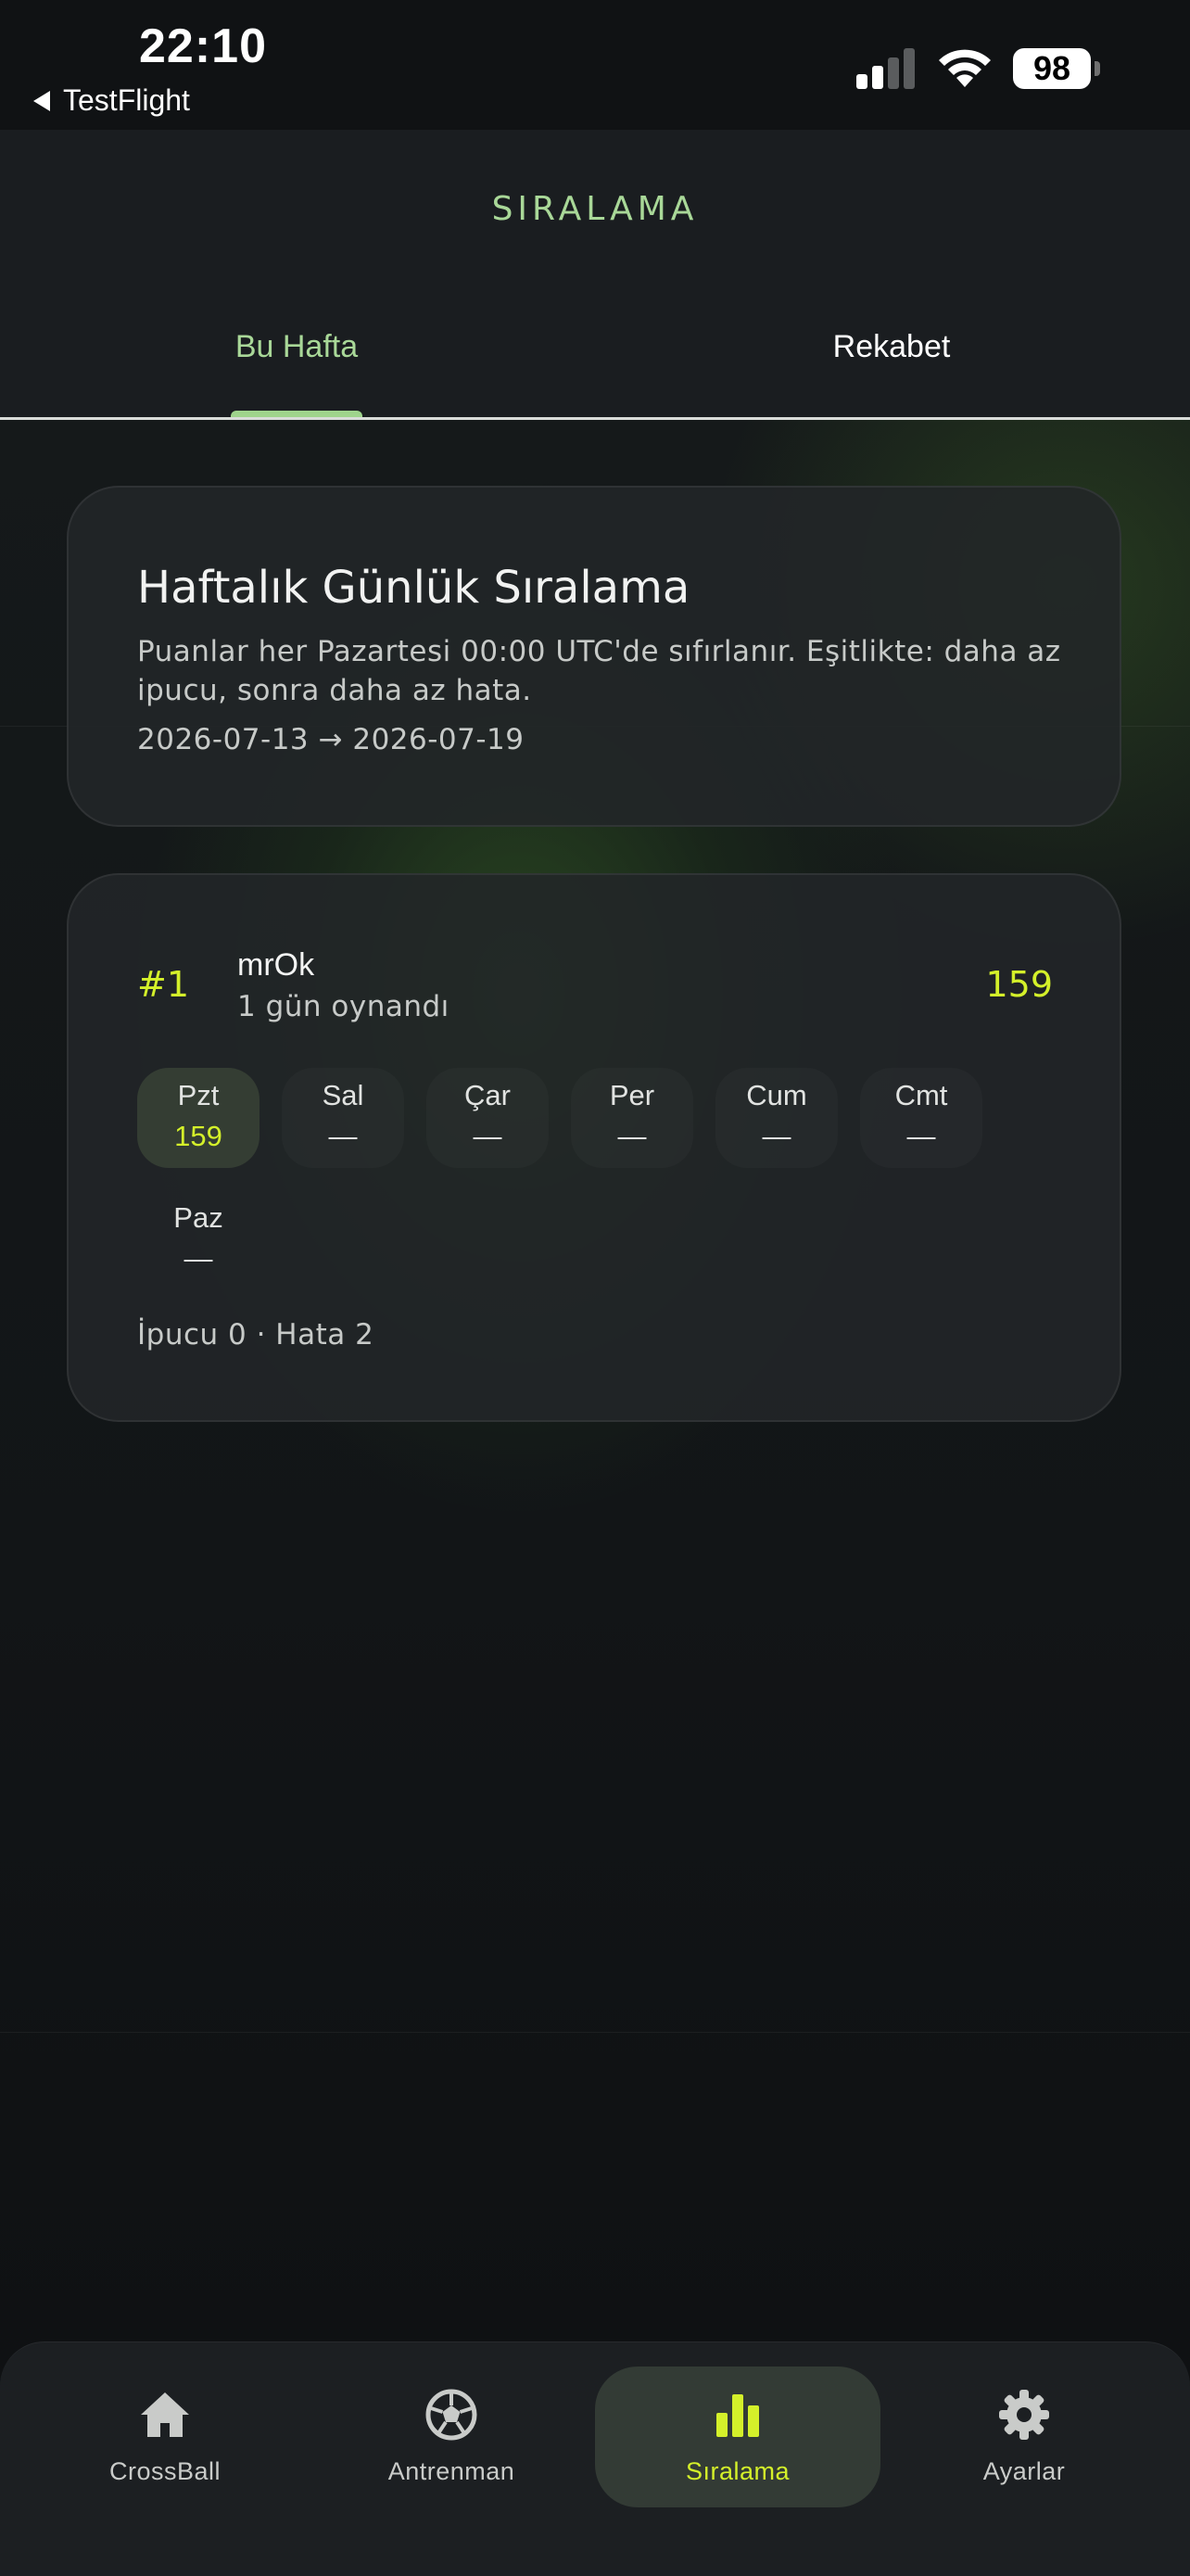 This screenshot has width=1190, height=2576. I want to click on battery-level: 98, so click(1051, 68).